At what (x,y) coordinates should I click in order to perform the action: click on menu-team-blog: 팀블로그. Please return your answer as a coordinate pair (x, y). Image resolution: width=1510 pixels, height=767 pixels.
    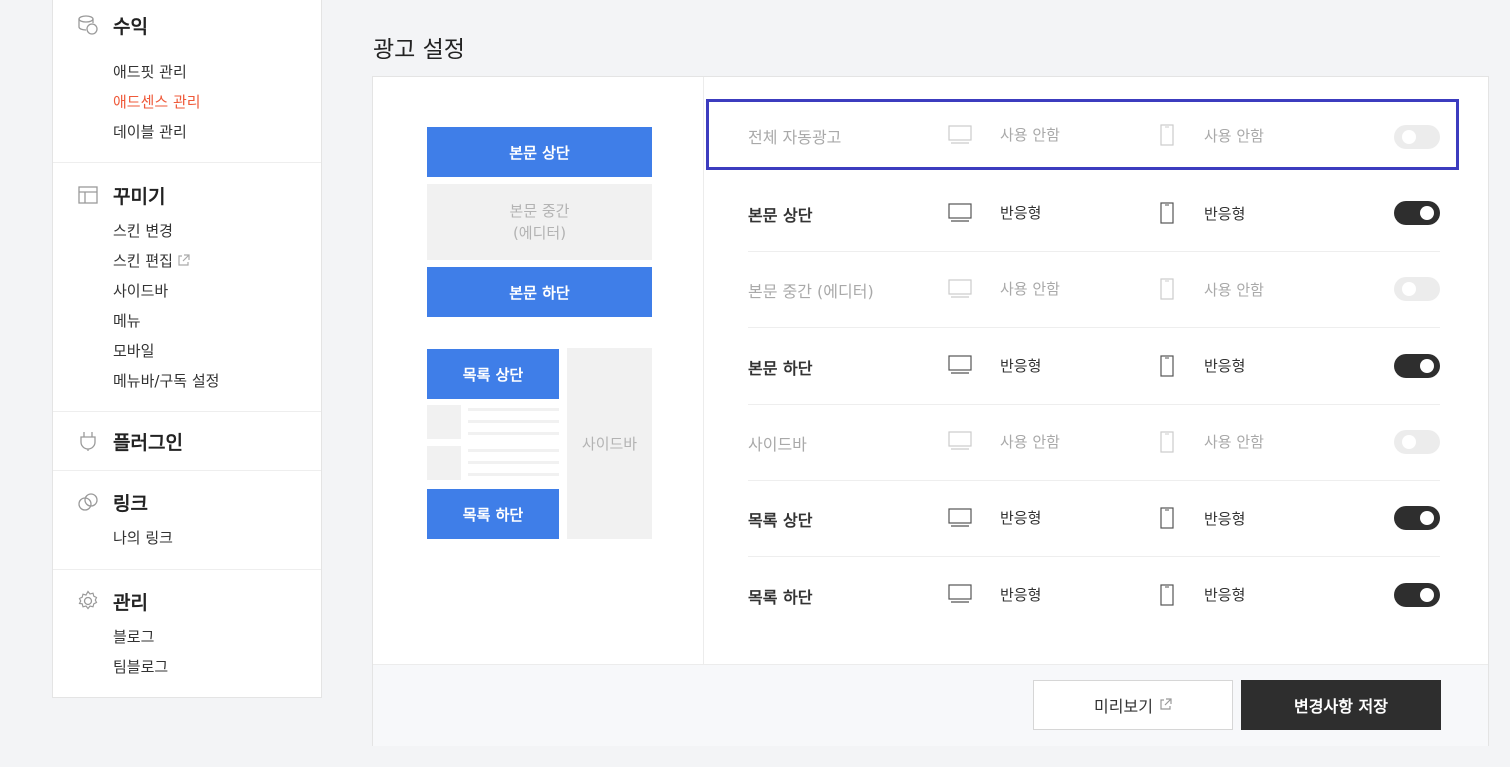
    Looking at the image, I should click on (140, 666).